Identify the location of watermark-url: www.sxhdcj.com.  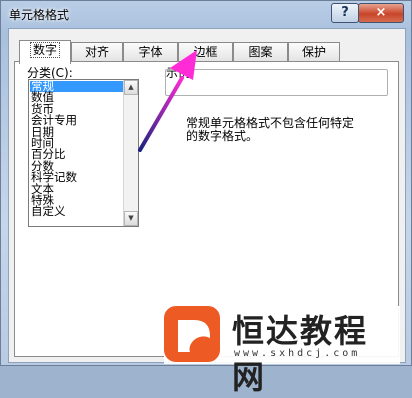
(297, 353).